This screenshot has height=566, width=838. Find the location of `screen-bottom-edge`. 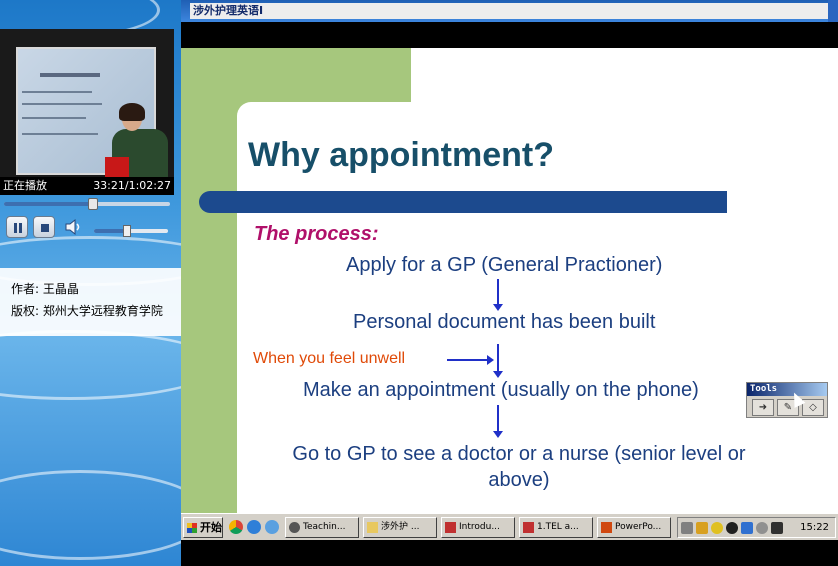

screen-bottom-edge is located at coordinates (509, 553).